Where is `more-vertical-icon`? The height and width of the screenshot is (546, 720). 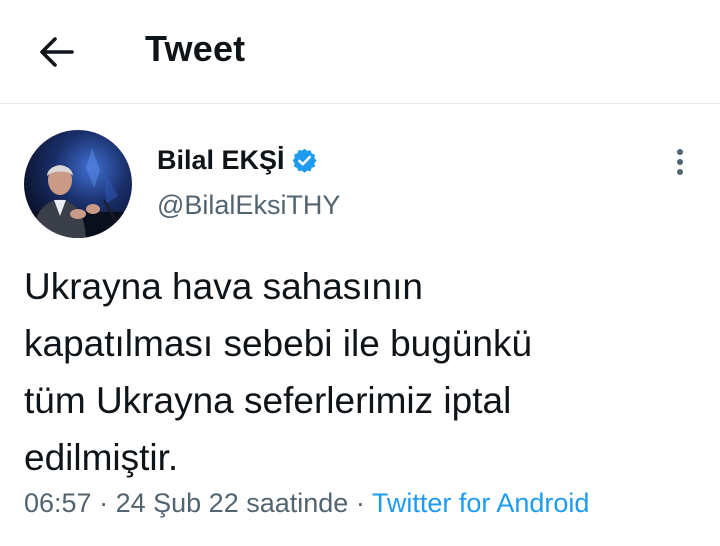 more-vertical-icon is located at coordinates (680, 162).